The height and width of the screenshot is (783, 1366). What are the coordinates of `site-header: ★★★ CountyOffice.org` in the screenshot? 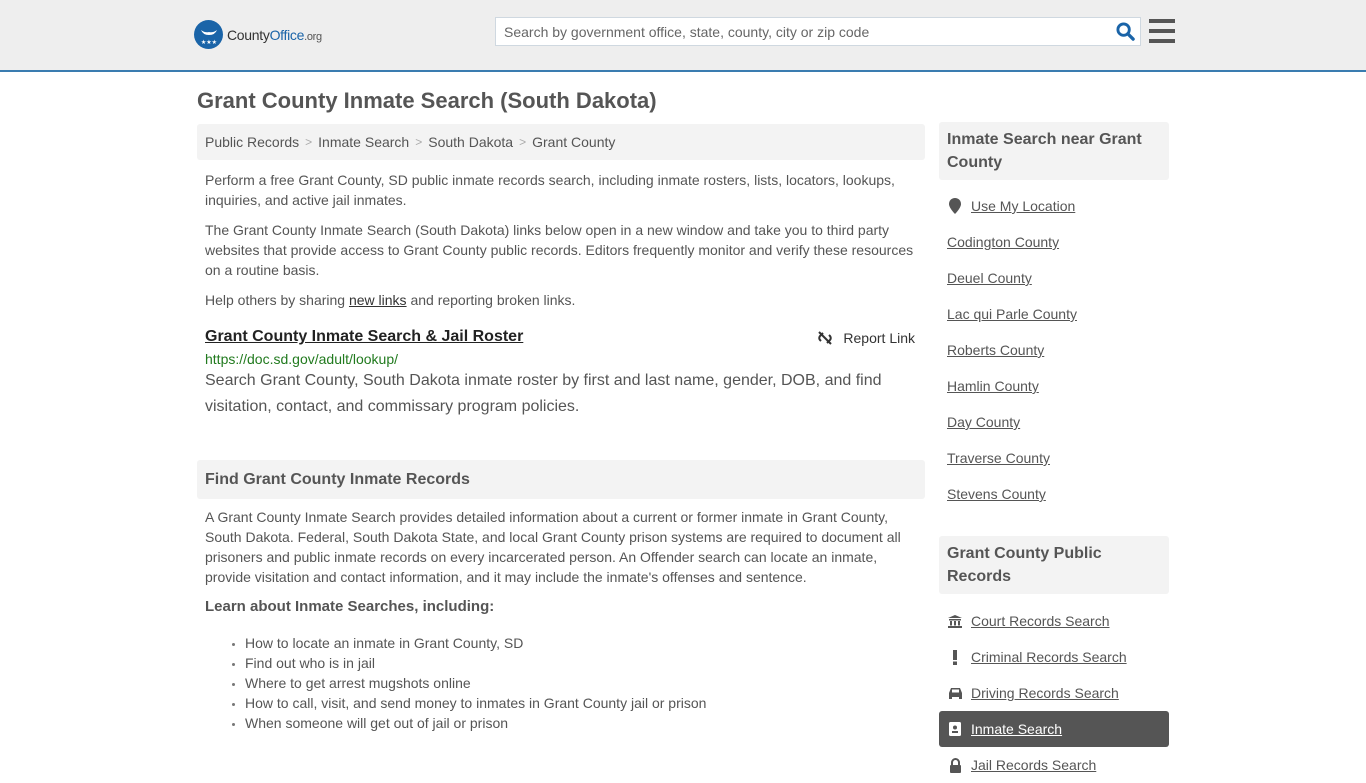 It's located at (683, 36).